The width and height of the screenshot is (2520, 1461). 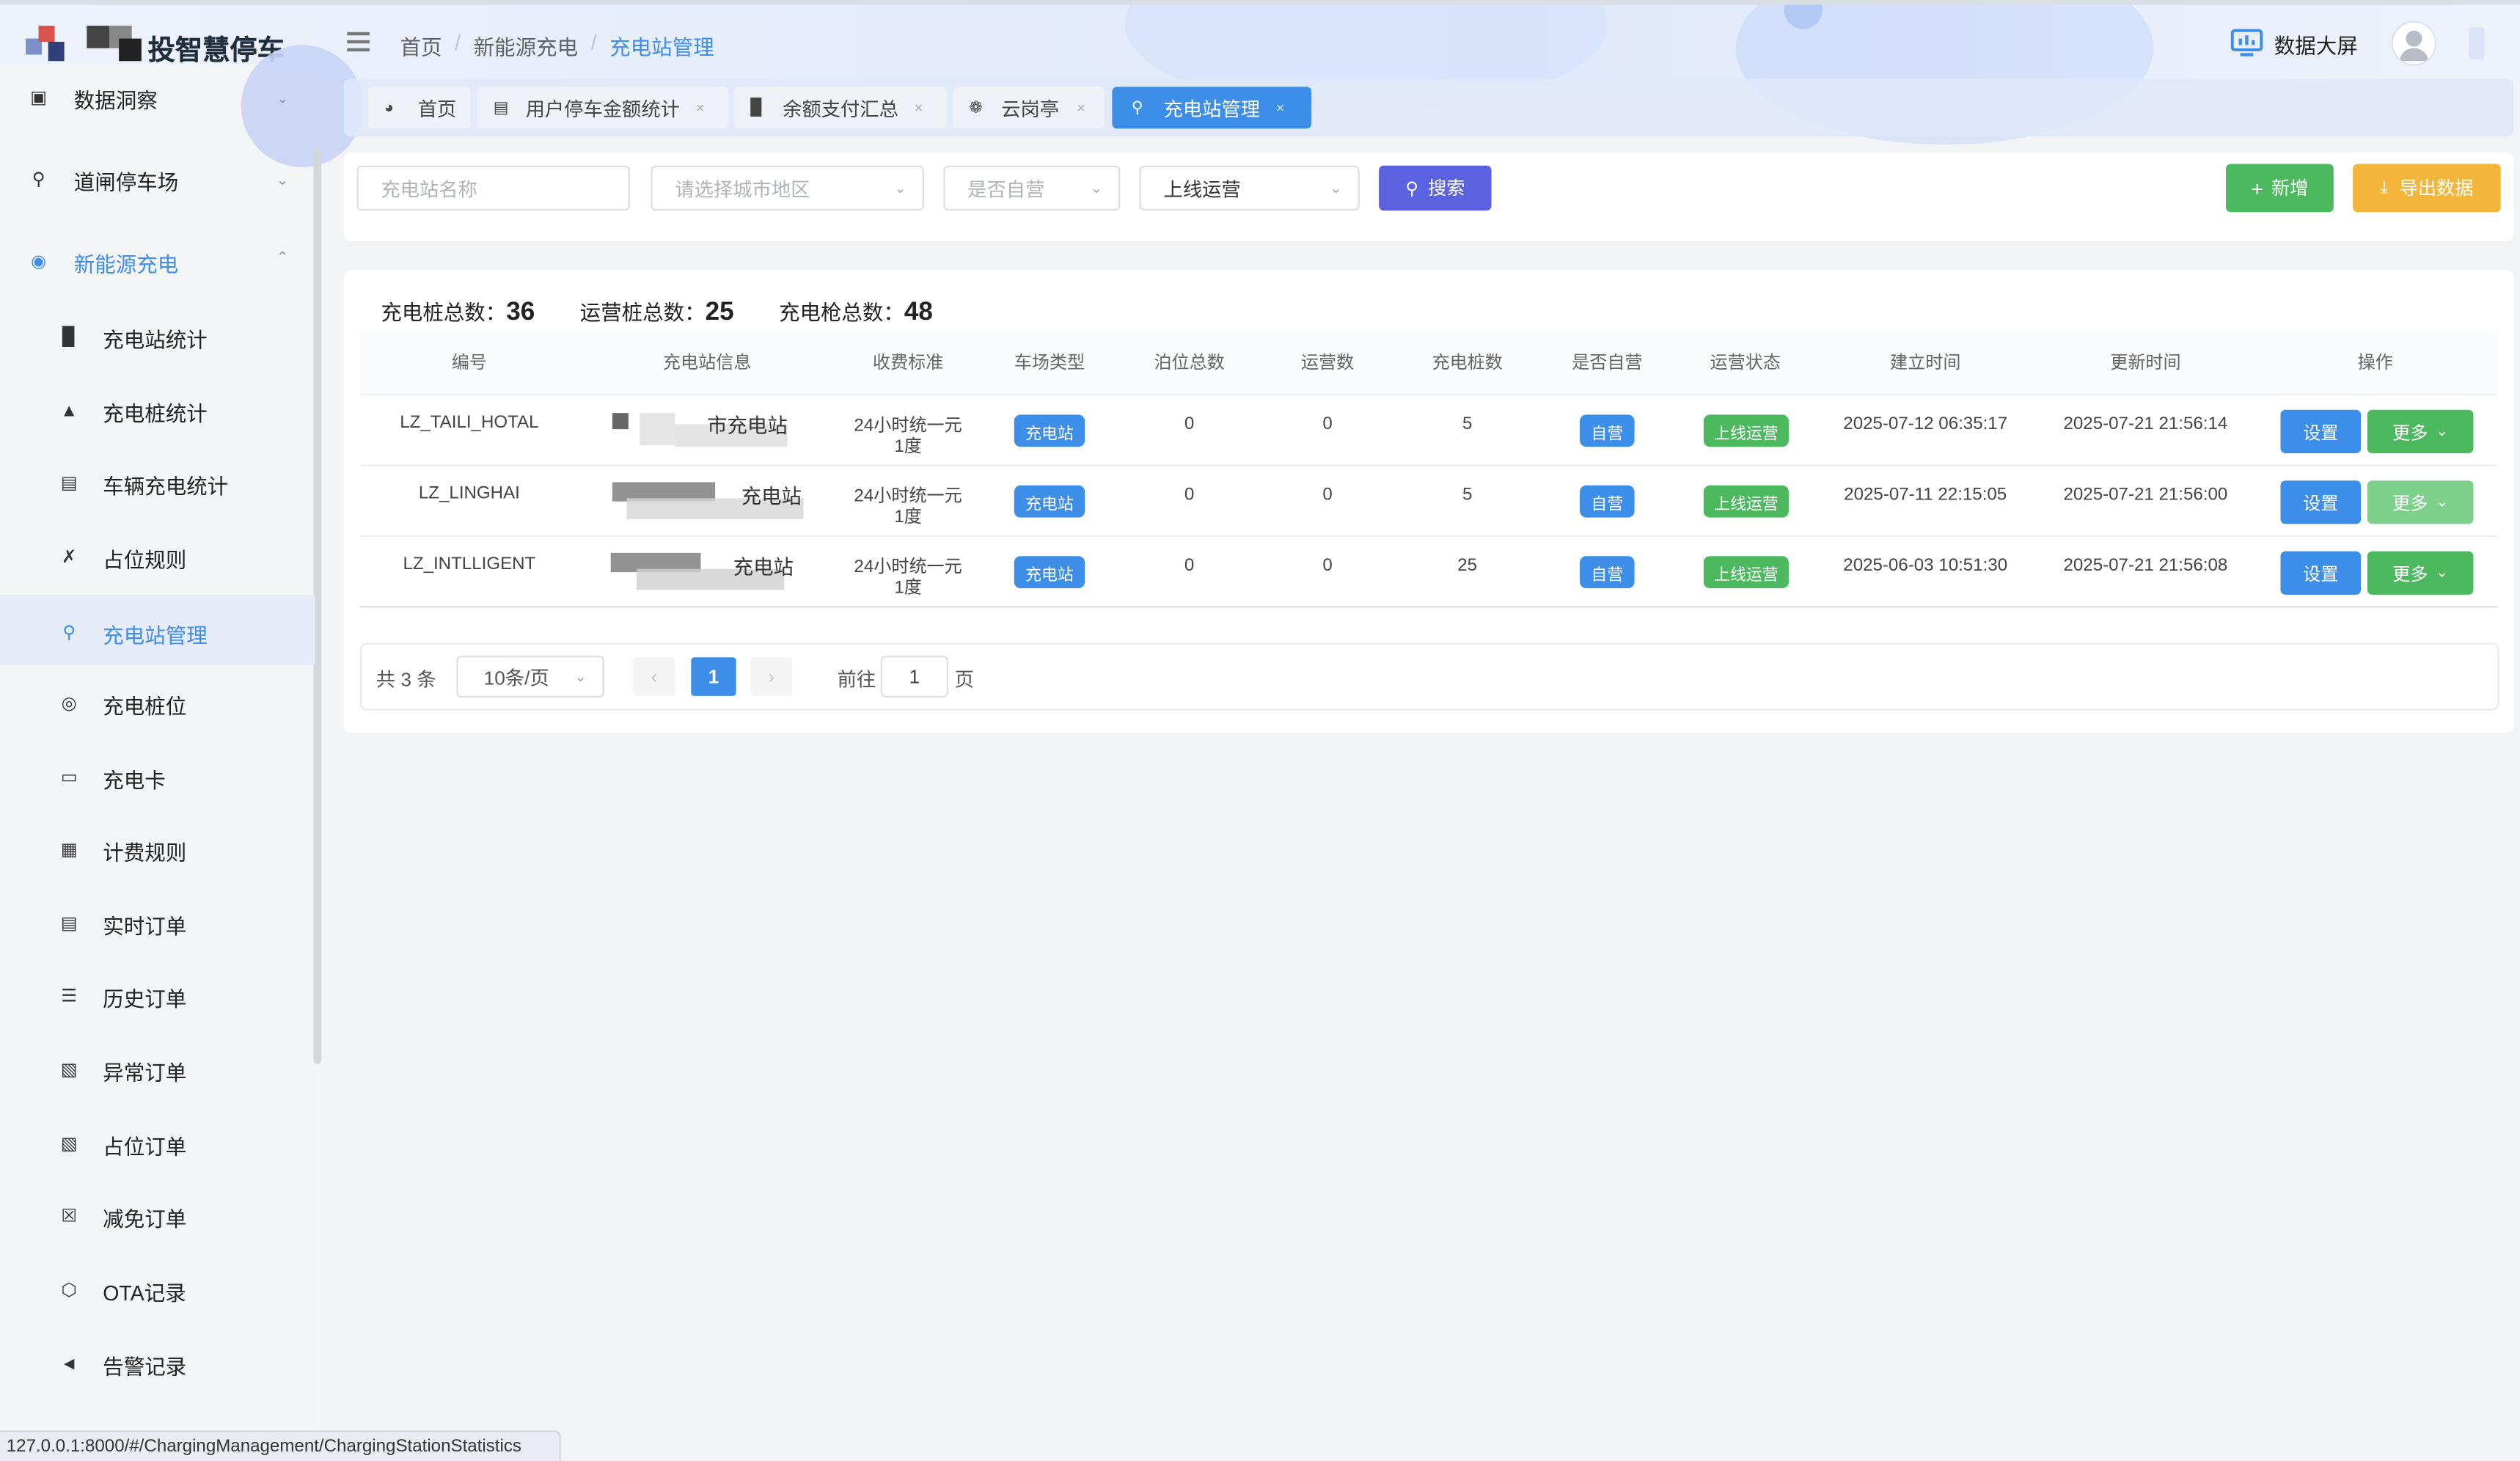 I want to click on region-select: 请选择城市地区 ⌄, so click(x=788, y=188).